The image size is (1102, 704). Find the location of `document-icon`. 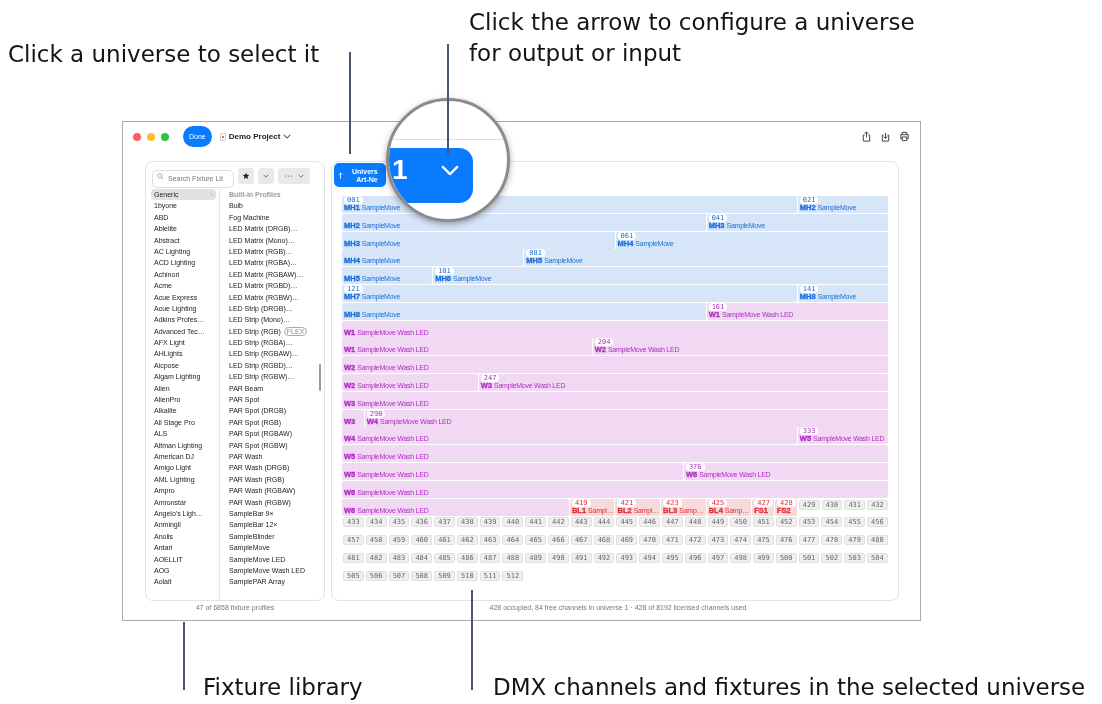

document-icon is located at coordinates (222, 136).